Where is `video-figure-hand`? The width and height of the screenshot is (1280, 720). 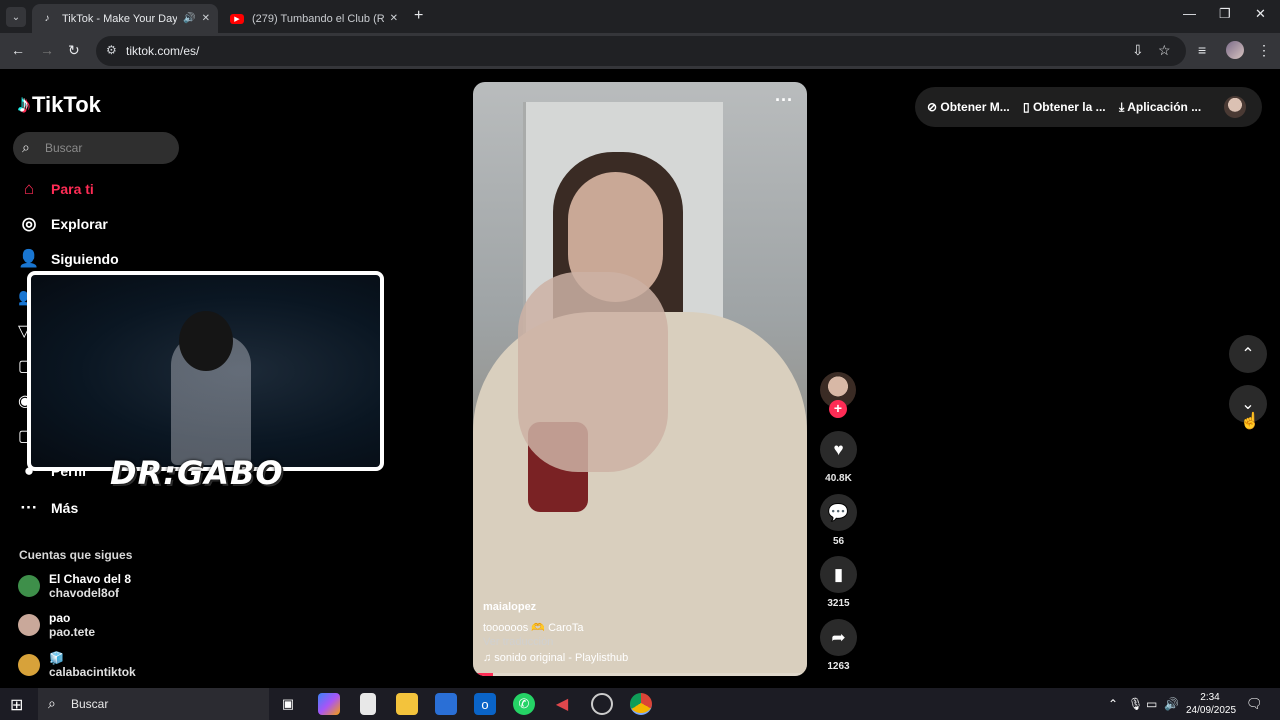
video-figure-hand is located at coordinates (593, 372).